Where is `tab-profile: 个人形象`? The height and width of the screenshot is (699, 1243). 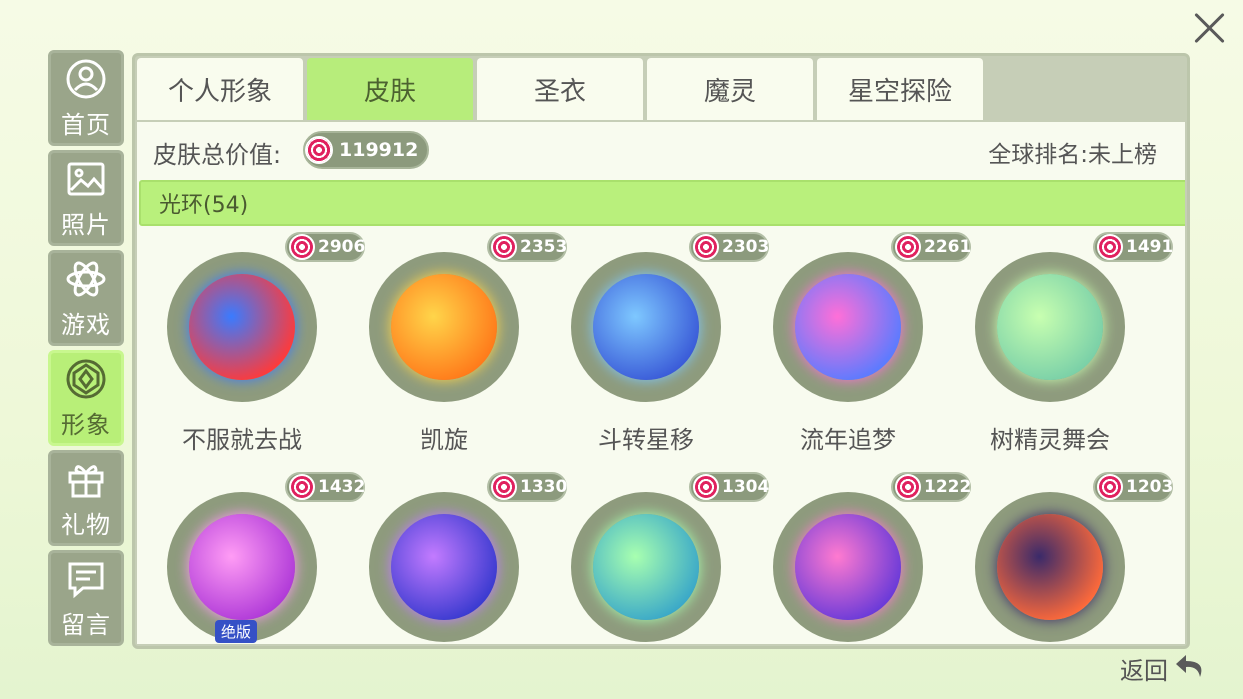
tab-profile: 个人形象 is located at coordinates (220, 89).